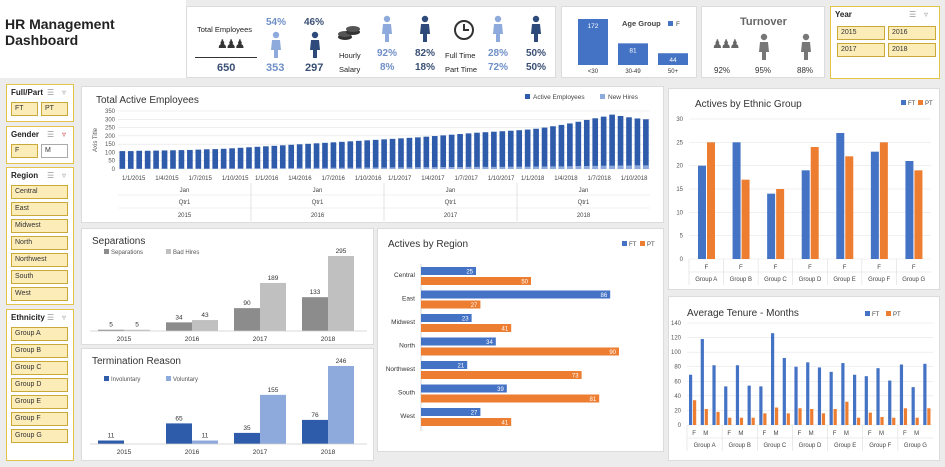 This screenshot has height=467, width=945. I want to click on slicer-region-central: Central, so click(39, 192).